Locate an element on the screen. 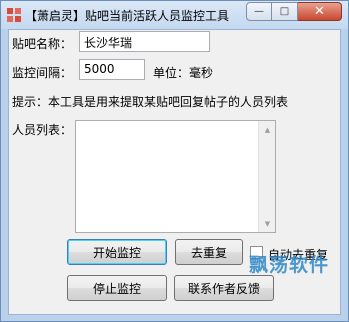  maximize-button: □ is located at coordinates (285, 11).